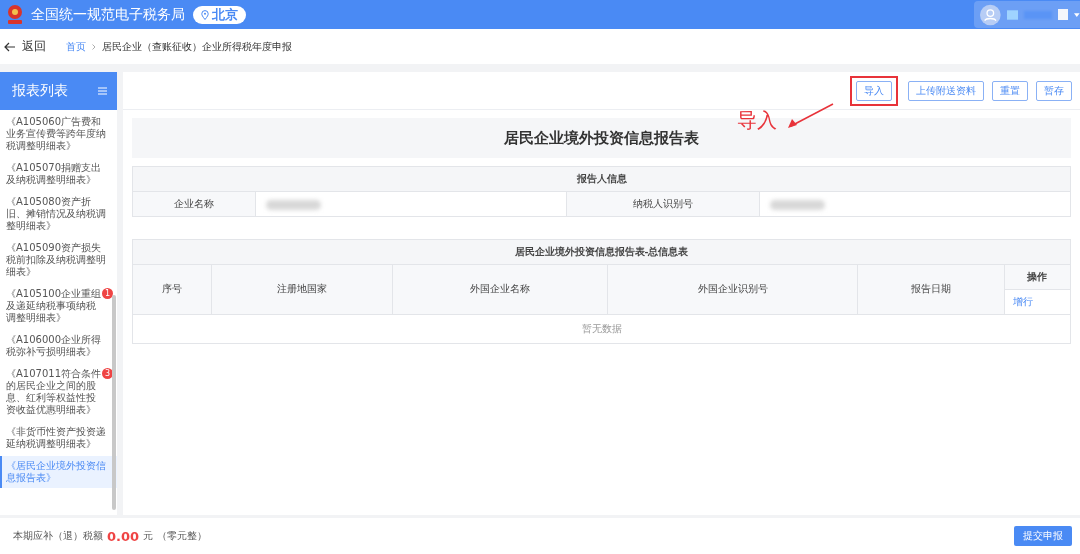 Image resolution: width=1080 pixels, height=554 pixels. Describe the element at coordinates (58, 346) in the screenshot. I see `sidebar-item: 《A106000企业所得税弥补亏损明细表》` at that location.